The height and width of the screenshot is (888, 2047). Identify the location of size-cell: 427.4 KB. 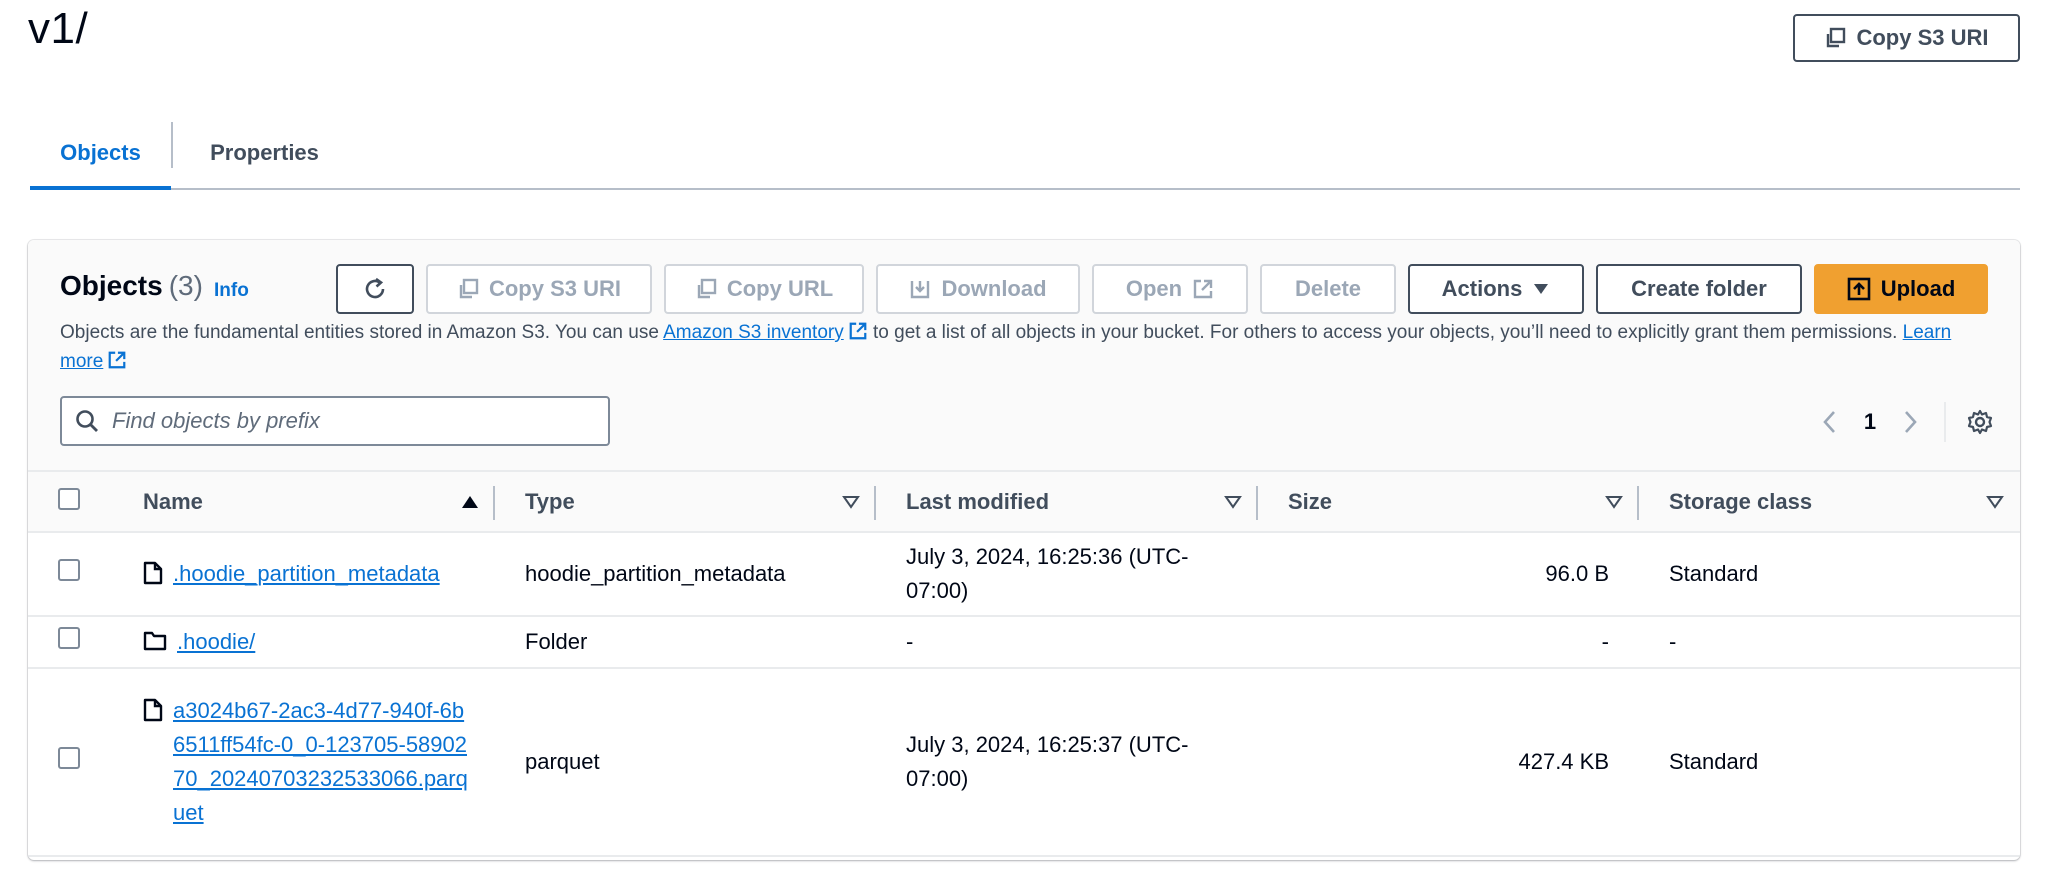
(1448, 762).